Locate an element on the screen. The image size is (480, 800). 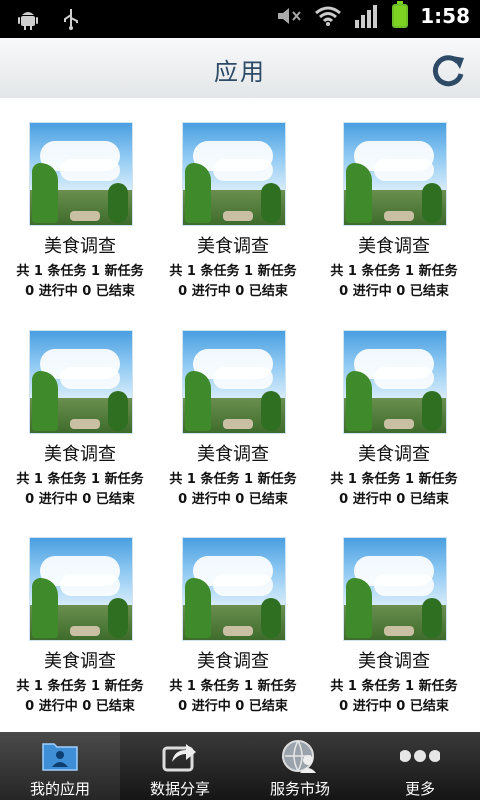
mute-icon is located at coordinates (290, 16).